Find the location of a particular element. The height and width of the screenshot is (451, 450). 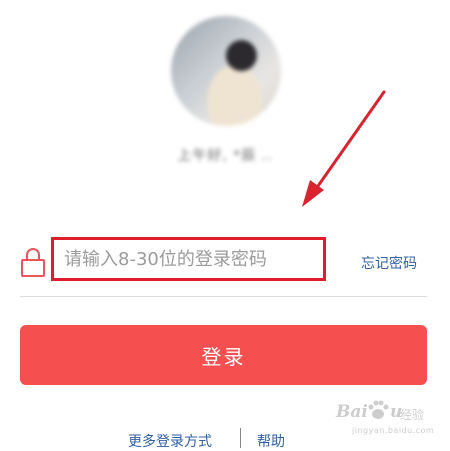

lock-icon is located at coordinates (33, 262).